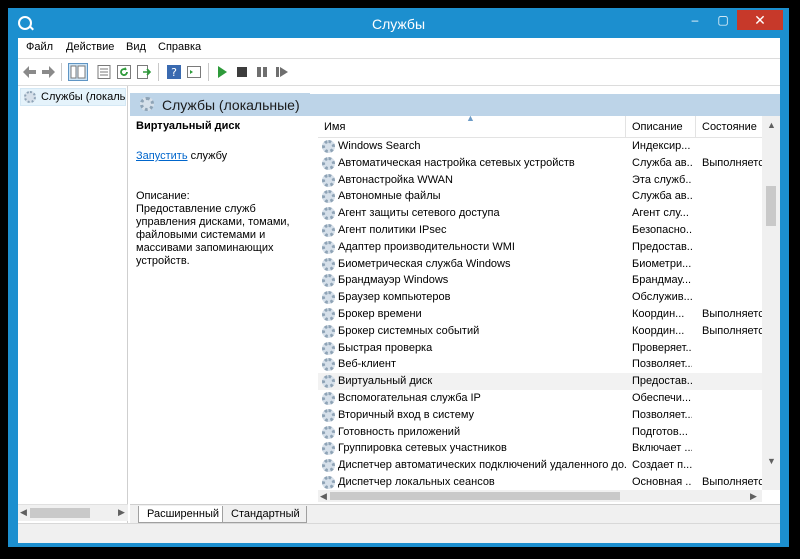  Describe the element at coordinates (39, 47) in the screenshot. I see `menu-file: Файл` at that location.